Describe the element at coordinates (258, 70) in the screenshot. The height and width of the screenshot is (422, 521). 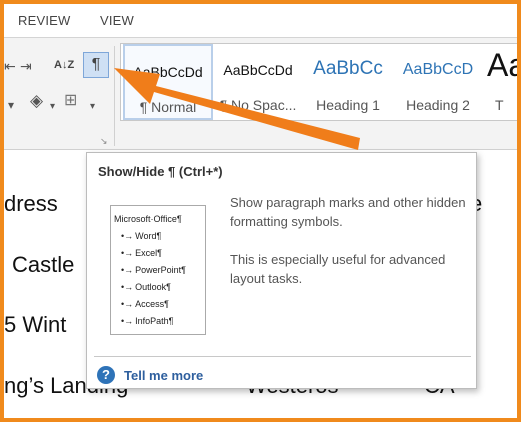
I see `style-no-spacing-sample: AaBbCcDd` at that location.